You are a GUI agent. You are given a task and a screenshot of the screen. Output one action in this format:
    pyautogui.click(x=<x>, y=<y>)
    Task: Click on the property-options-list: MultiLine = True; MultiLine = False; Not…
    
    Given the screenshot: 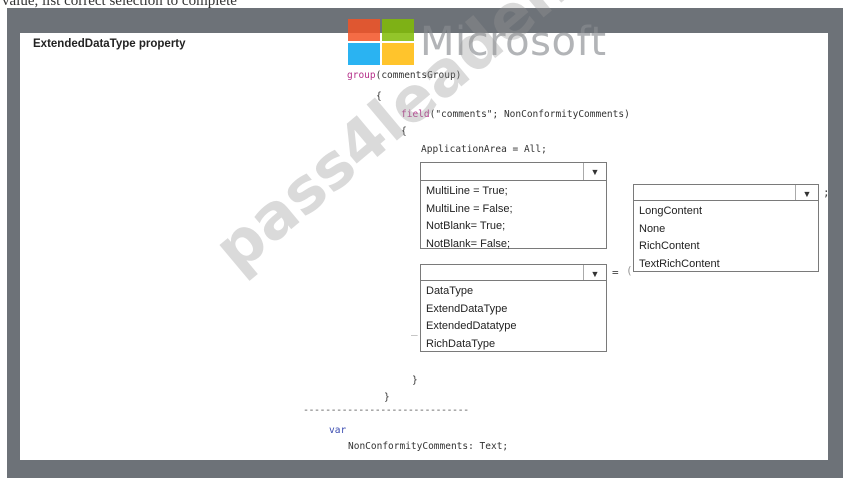 What is the action you would take?
    pyautogui.click(x=513, y=215)
    